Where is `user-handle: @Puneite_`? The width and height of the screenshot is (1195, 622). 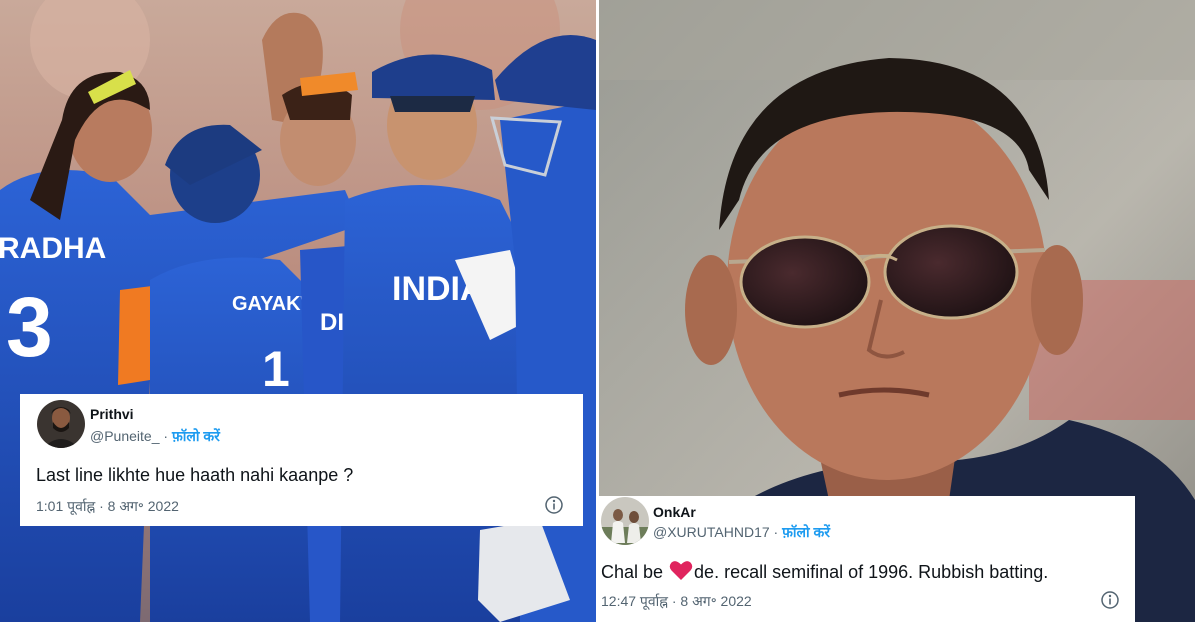 user-handle: @Puneite_ is located at coordinates (124, 436).